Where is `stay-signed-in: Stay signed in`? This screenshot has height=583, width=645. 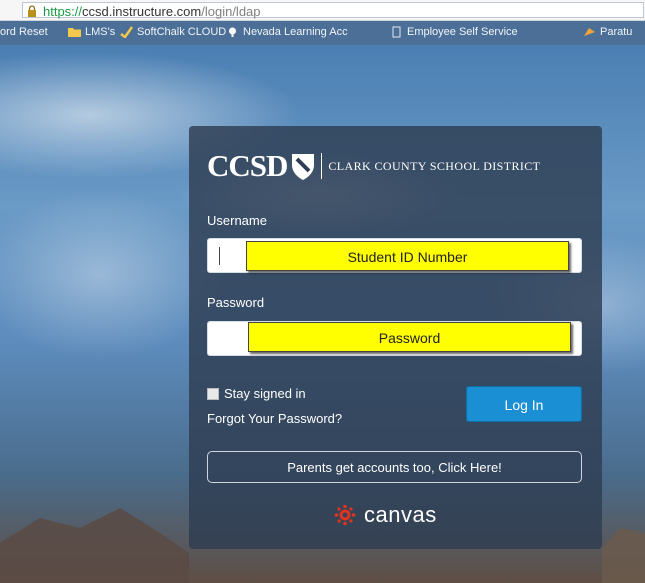 stay-signed-in: Stay signed in is located at coordinates (256, 393).